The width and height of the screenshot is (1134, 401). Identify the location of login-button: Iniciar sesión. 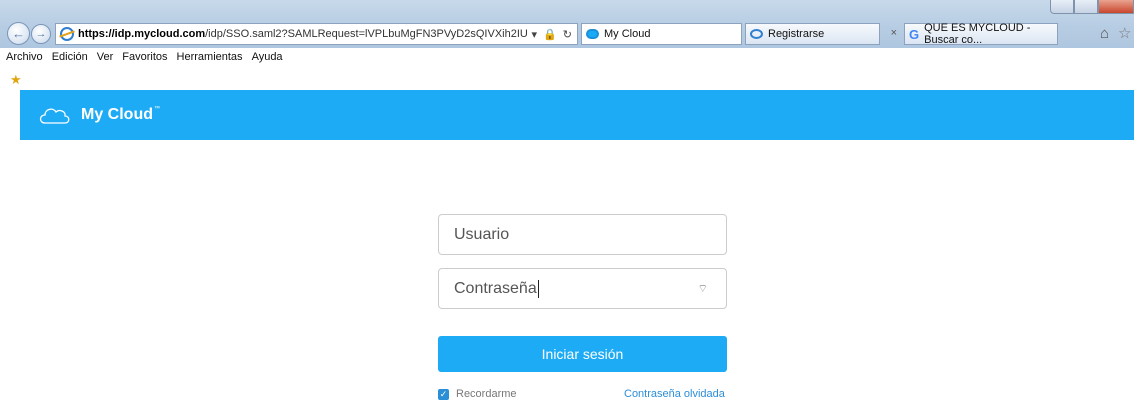
(582, 354).